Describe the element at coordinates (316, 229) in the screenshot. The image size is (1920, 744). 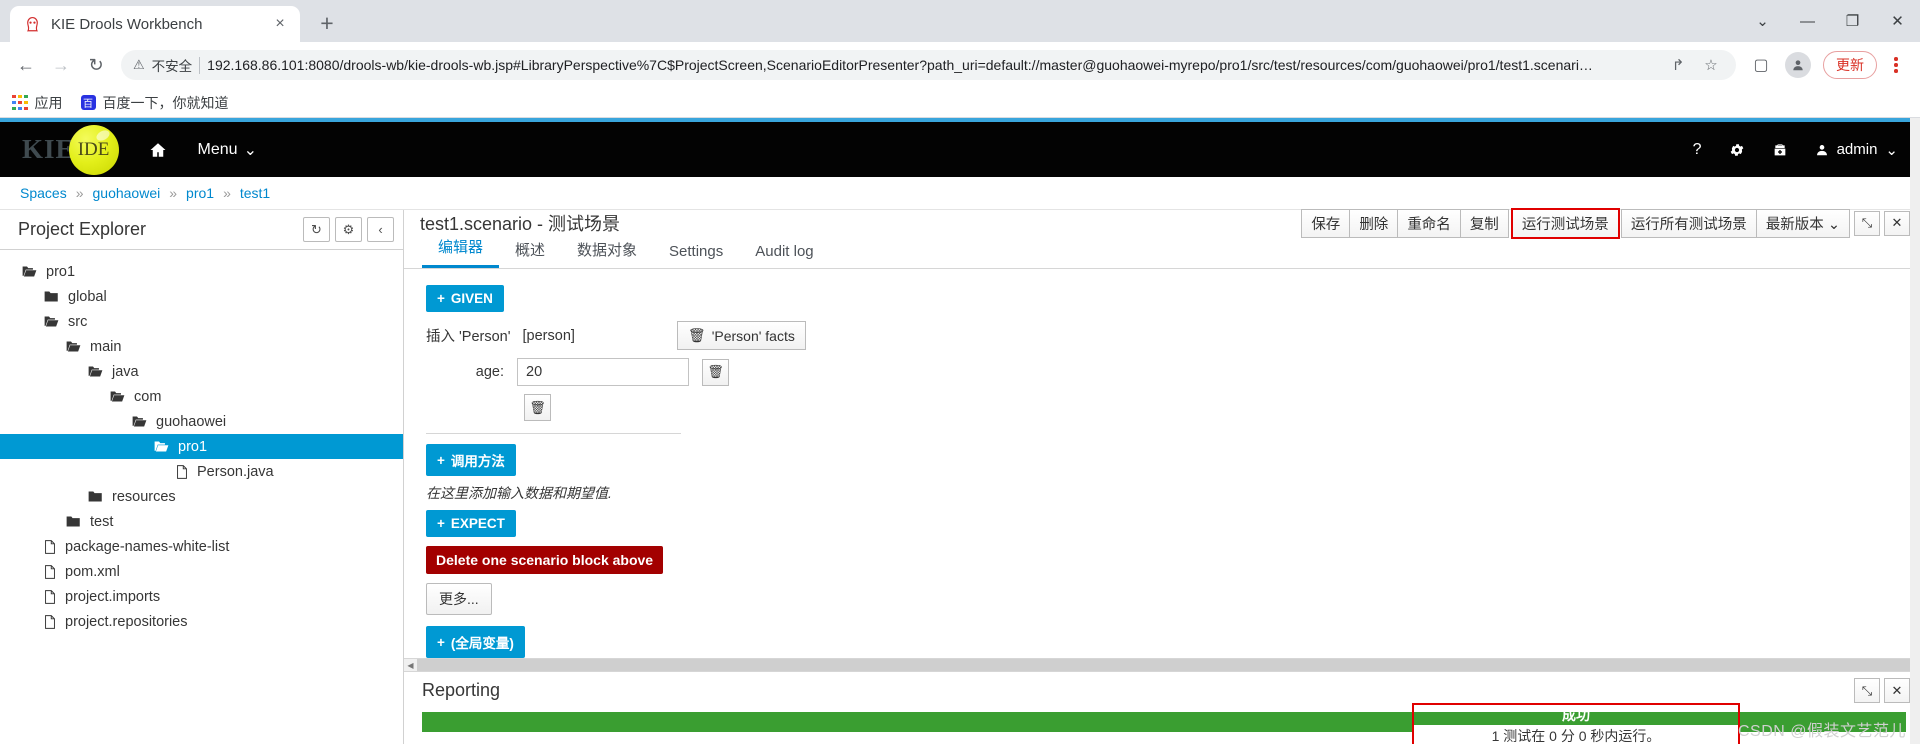
I see `refresh-icon: ↻` at that location.